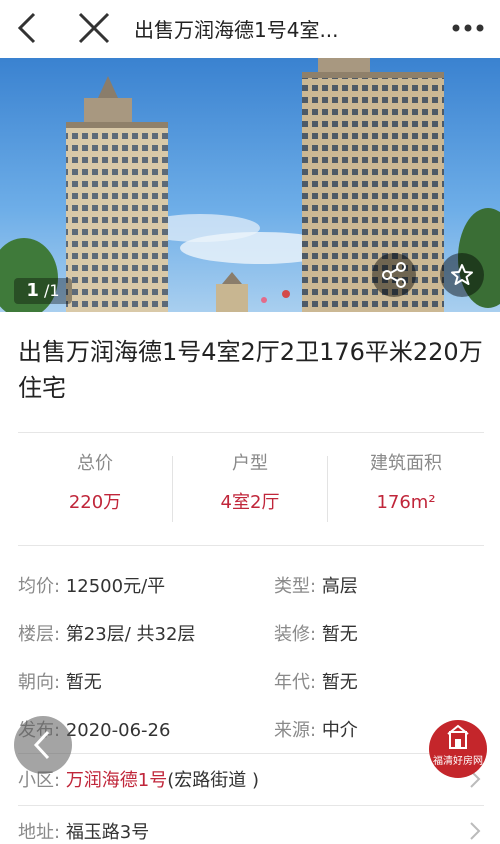 This screenshot has height=844, width=500. I want to click on more-options-button, so click(468, 28).